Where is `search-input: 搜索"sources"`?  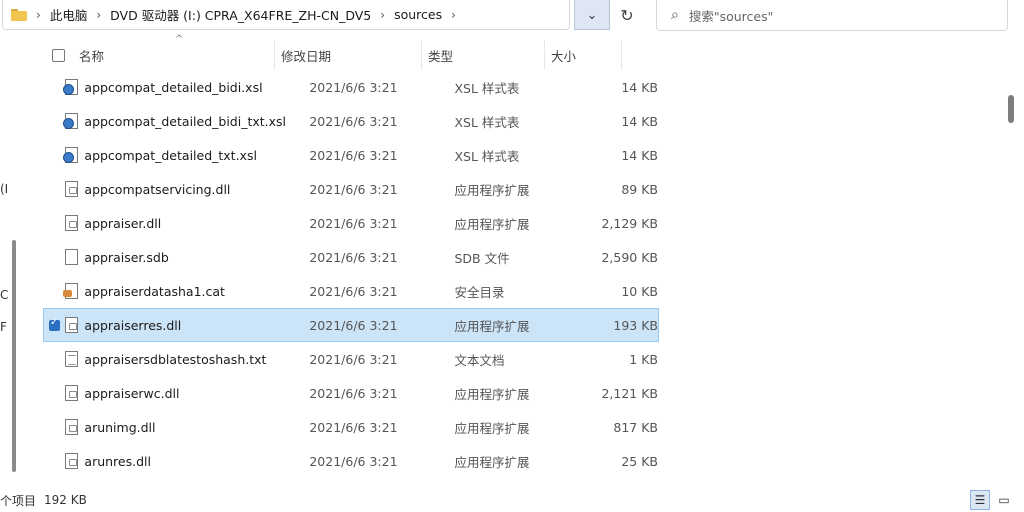
search-input: 搜索"sources" is located at coordinates (731, 15).